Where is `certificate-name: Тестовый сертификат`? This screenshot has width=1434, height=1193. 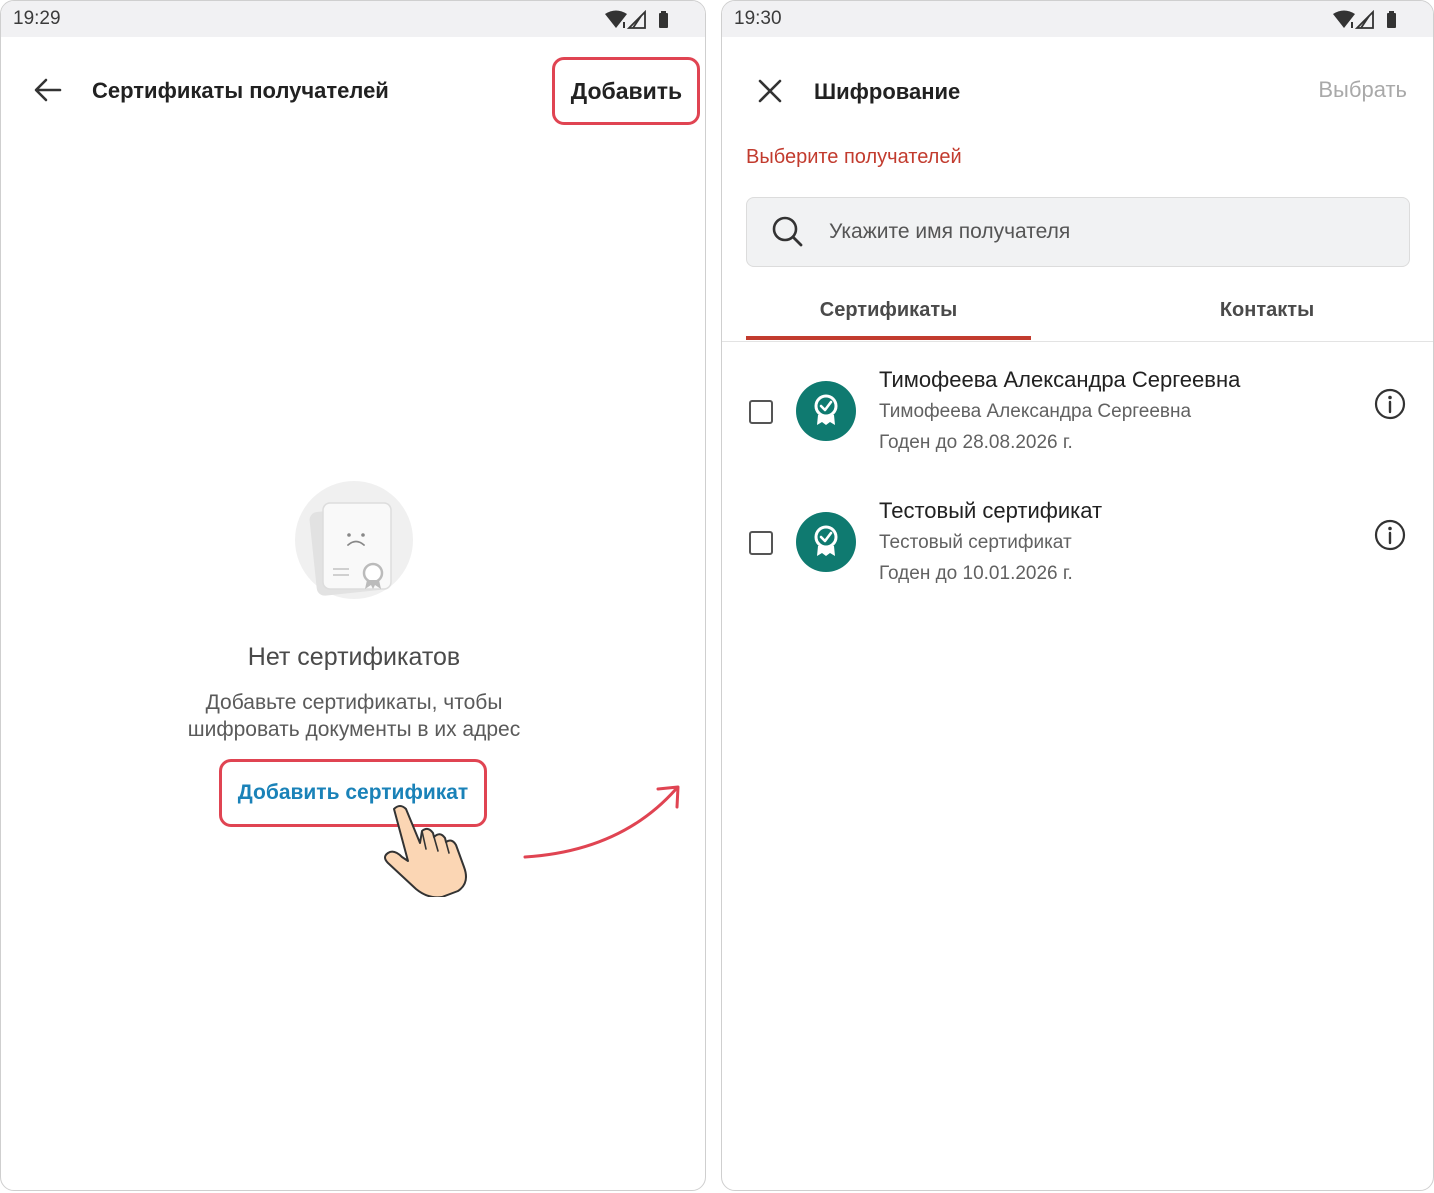 certificate-name: Тестовый сертификат is located at coordinates (991, 510).